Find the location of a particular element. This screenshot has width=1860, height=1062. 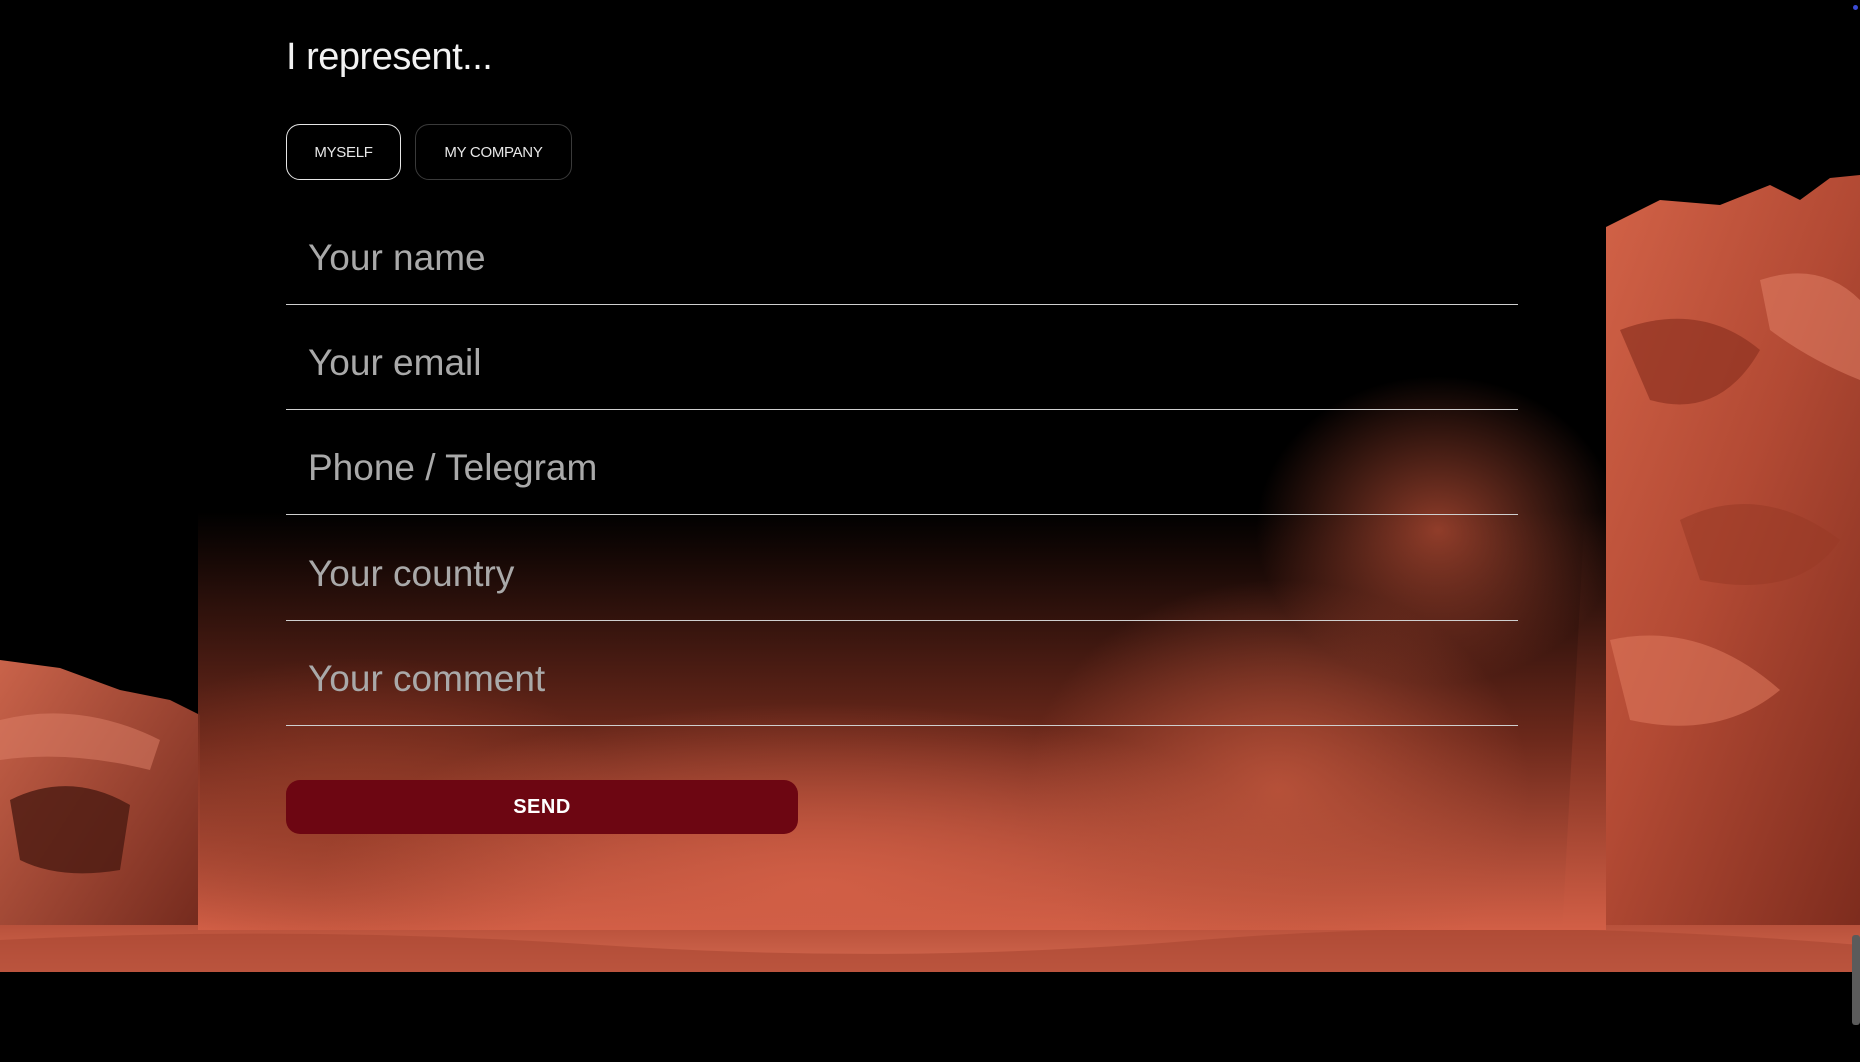

phone-field-group is located at coordinates (902, 467).